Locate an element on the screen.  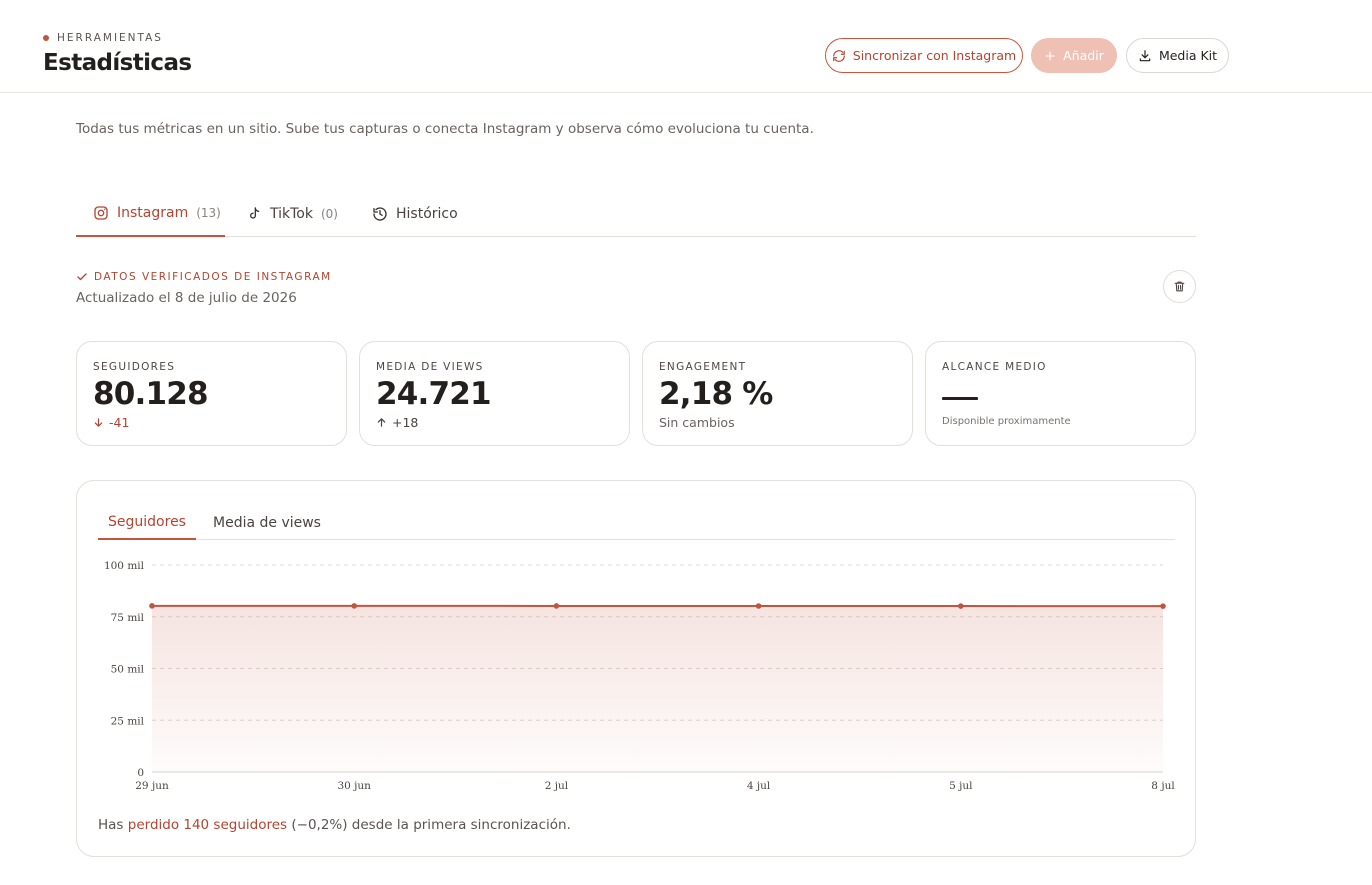
metric-card-alcance: ALCANCE MEDIO Disponible proximamente is located at coordinates (1060, 393).